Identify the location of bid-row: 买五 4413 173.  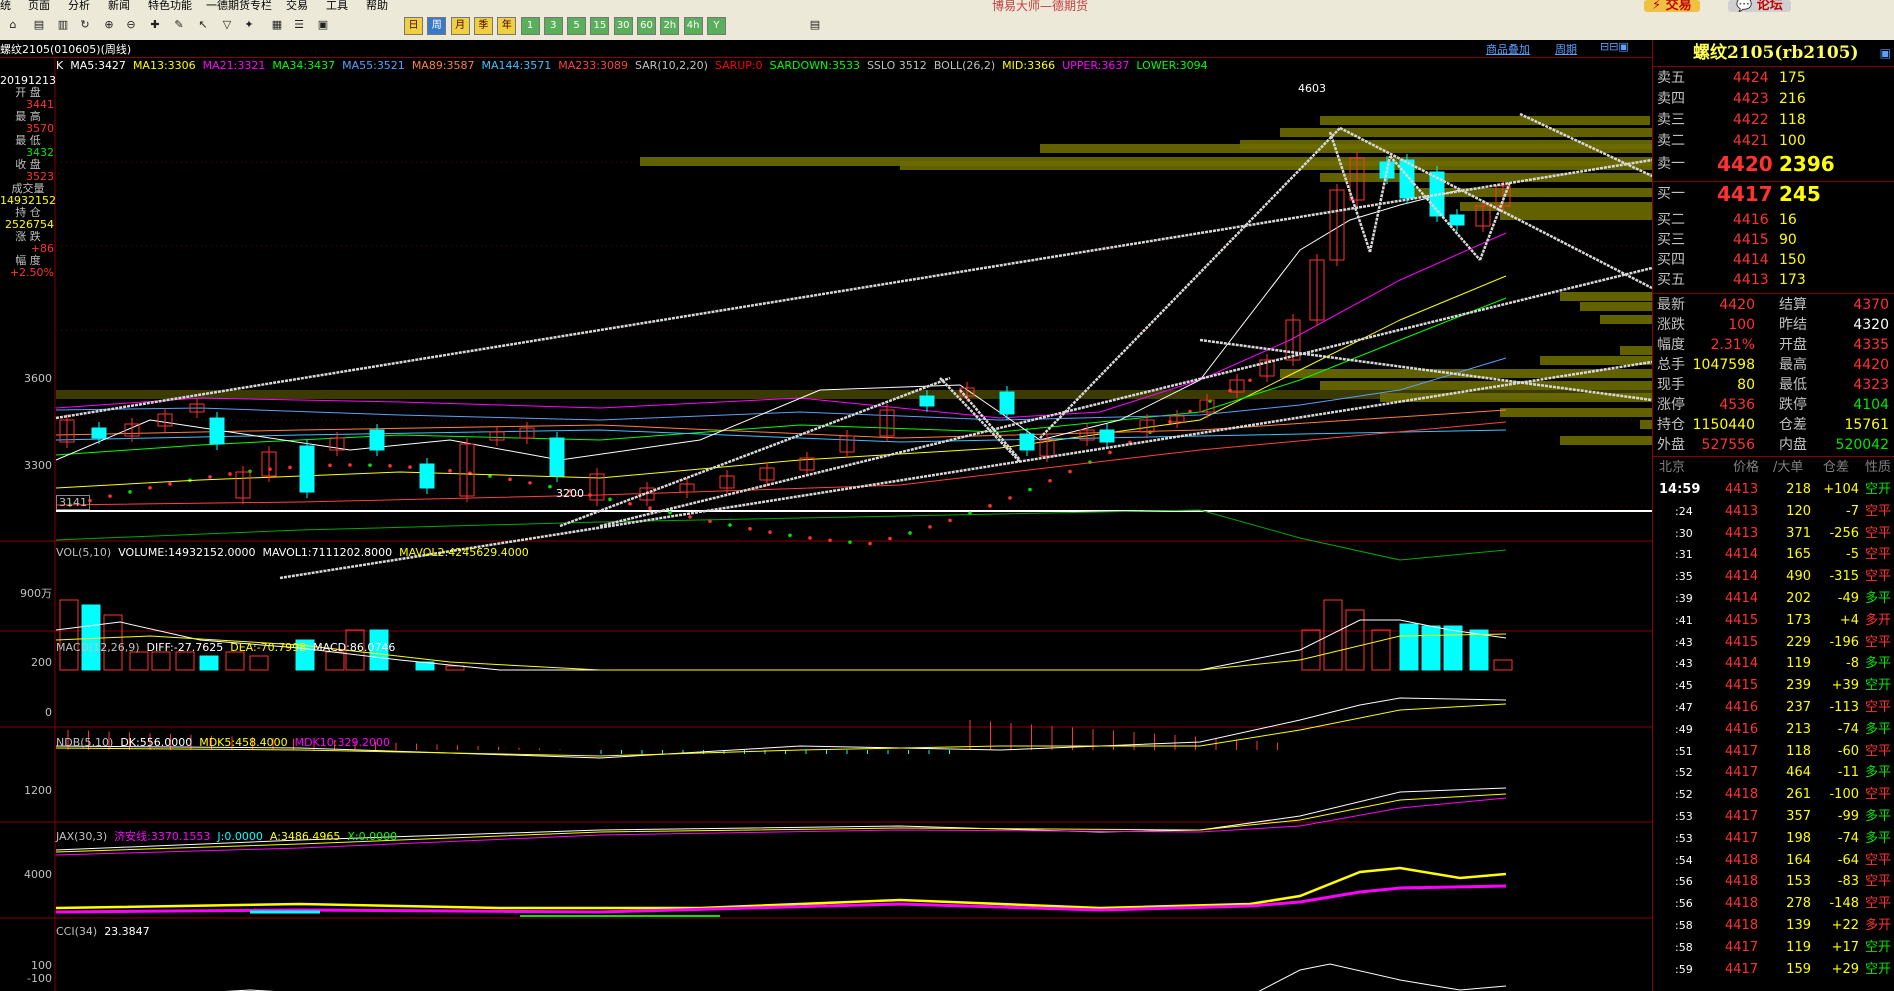
(1773, 280).